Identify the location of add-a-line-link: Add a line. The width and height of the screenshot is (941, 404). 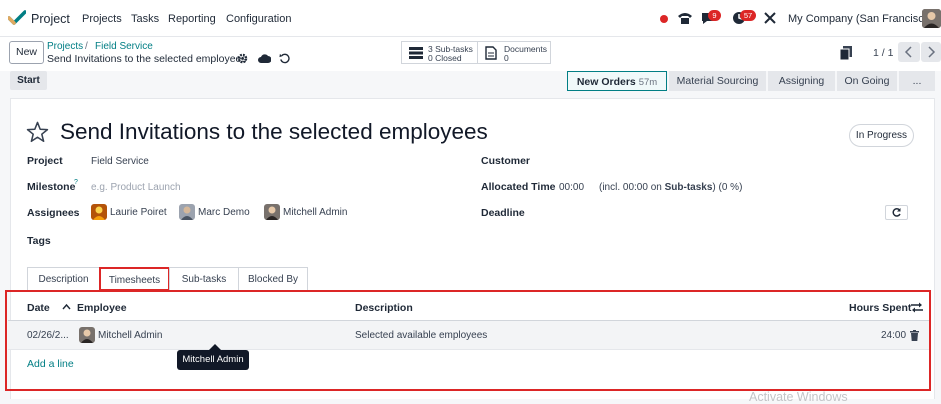
(50, 364).